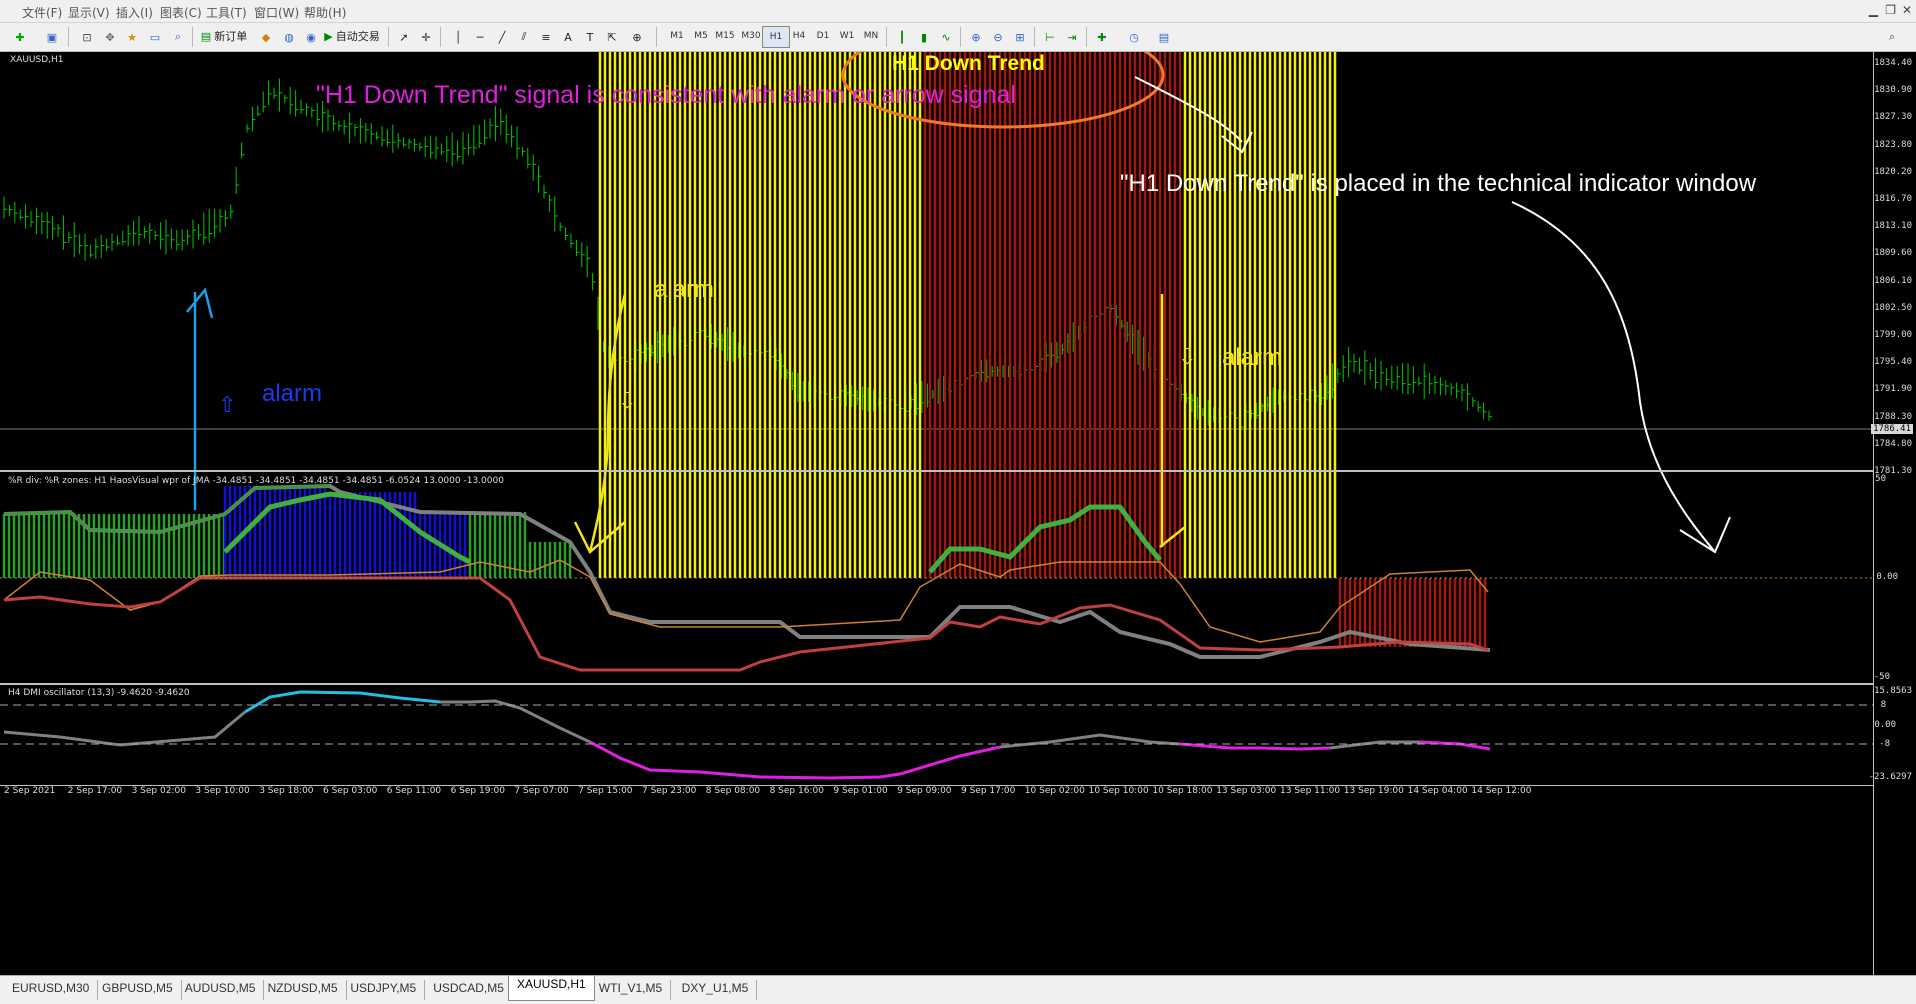 Image resolution: width=1916 pixels, height=1004 pixels. What do you see at coordinates (352, 36) in the screenshot?
I see `auto-trading-button: ▶ 自动交易` at bounding box center [352, 36].